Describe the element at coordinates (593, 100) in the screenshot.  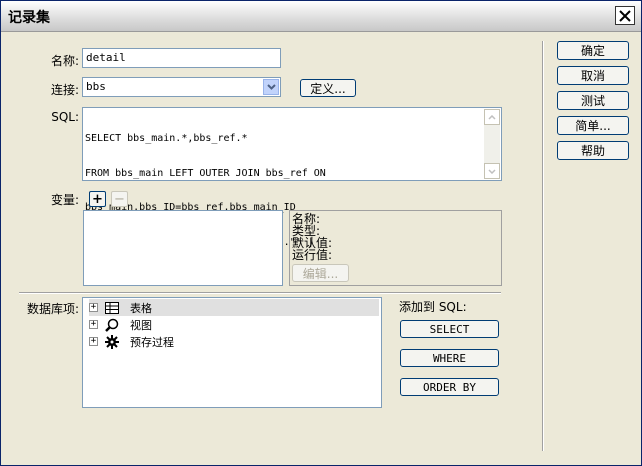
I see `test-button: 测试` at that location.